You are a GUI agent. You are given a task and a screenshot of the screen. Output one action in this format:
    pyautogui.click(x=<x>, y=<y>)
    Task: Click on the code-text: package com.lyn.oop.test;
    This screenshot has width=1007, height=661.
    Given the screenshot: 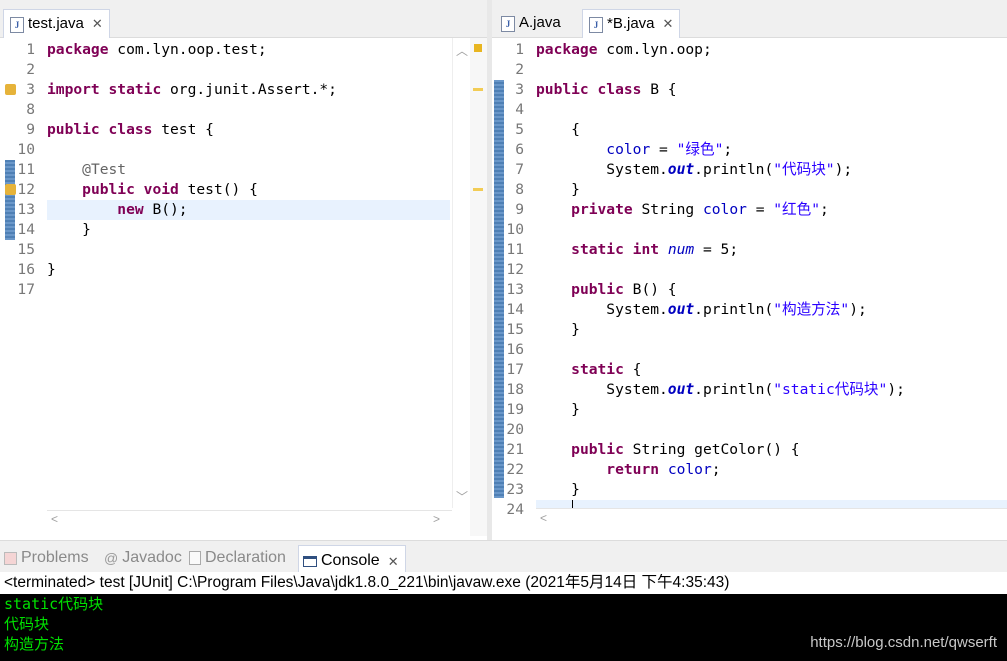 What is the action you would take?
    pyautogui.click(x=157, y=49)
    